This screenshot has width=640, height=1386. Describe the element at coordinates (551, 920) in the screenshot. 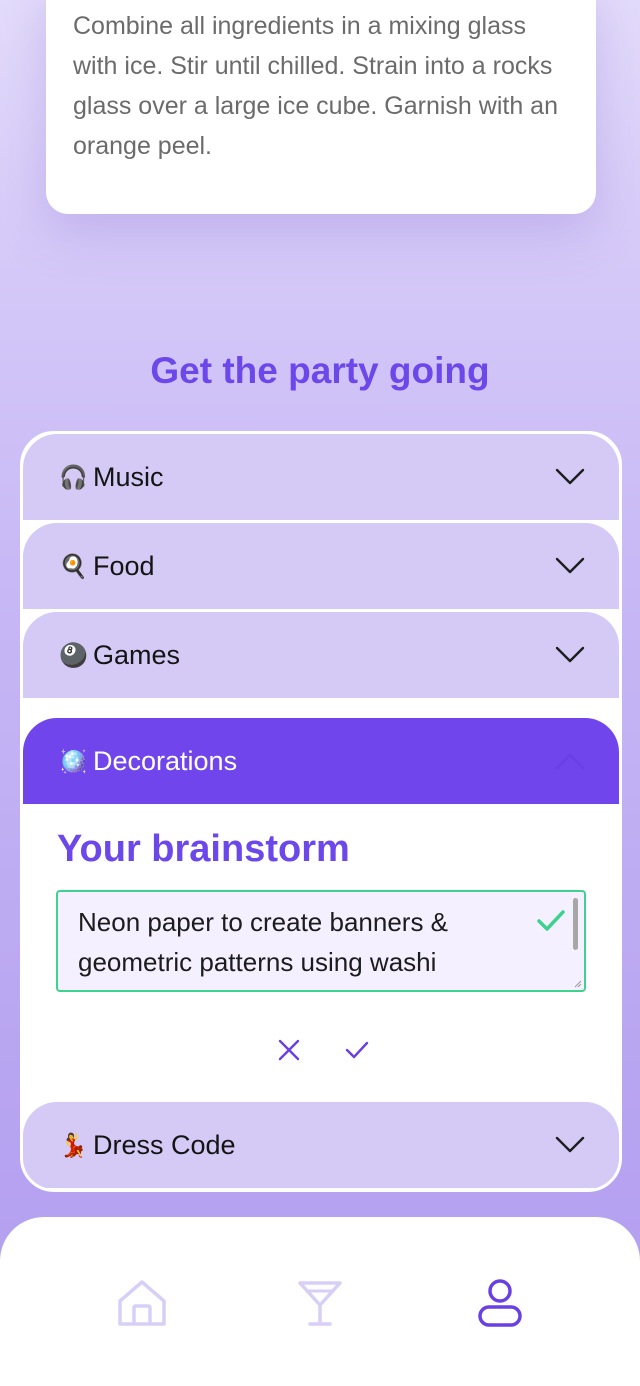

I see `valid-check-icon` at that location.